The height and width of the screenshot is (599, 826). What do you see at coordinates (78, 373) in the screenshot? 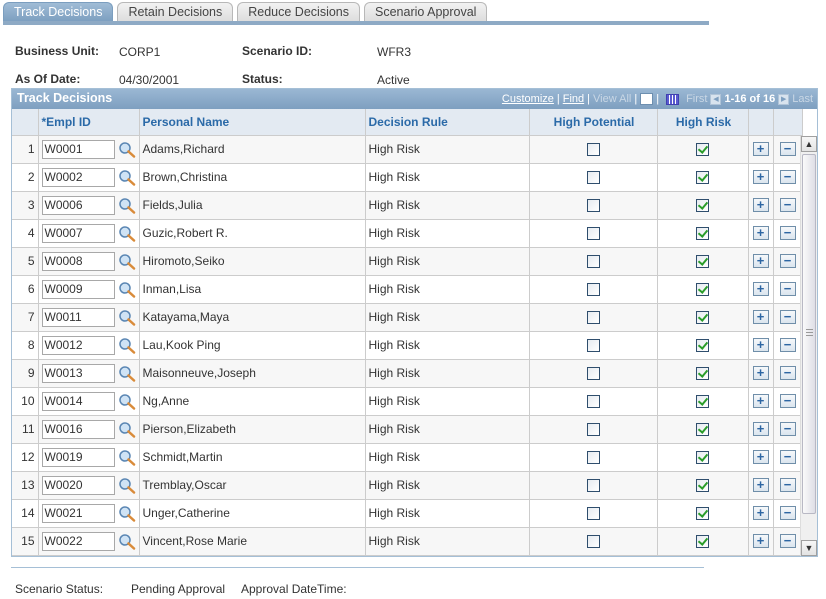
I see `empl-id-input: W0013` at bounding box center [78, 373].